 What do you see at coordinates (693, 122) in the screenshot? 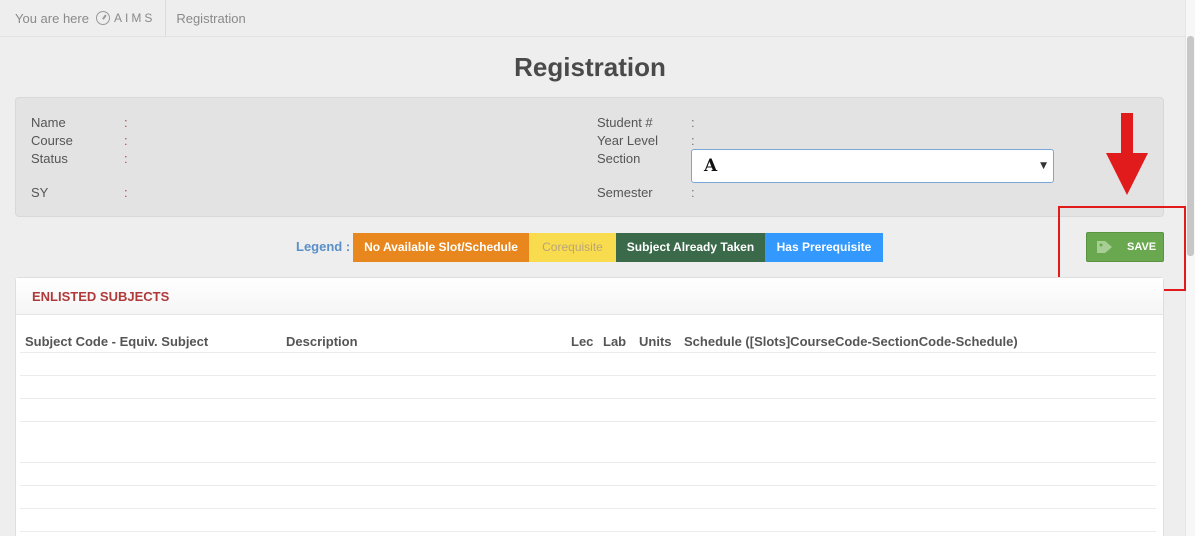
I see `student-no-colon: :` at bounding box center [693, 122].